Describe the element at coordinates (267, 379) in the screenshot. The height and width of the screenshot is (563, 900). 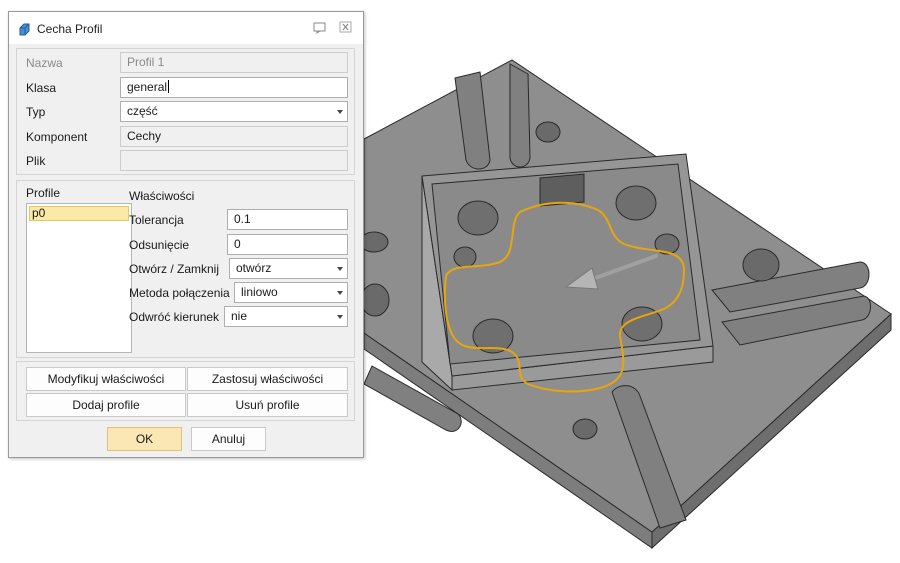
I see `apply-properties-button: Zastosuj właściwości` at that location.